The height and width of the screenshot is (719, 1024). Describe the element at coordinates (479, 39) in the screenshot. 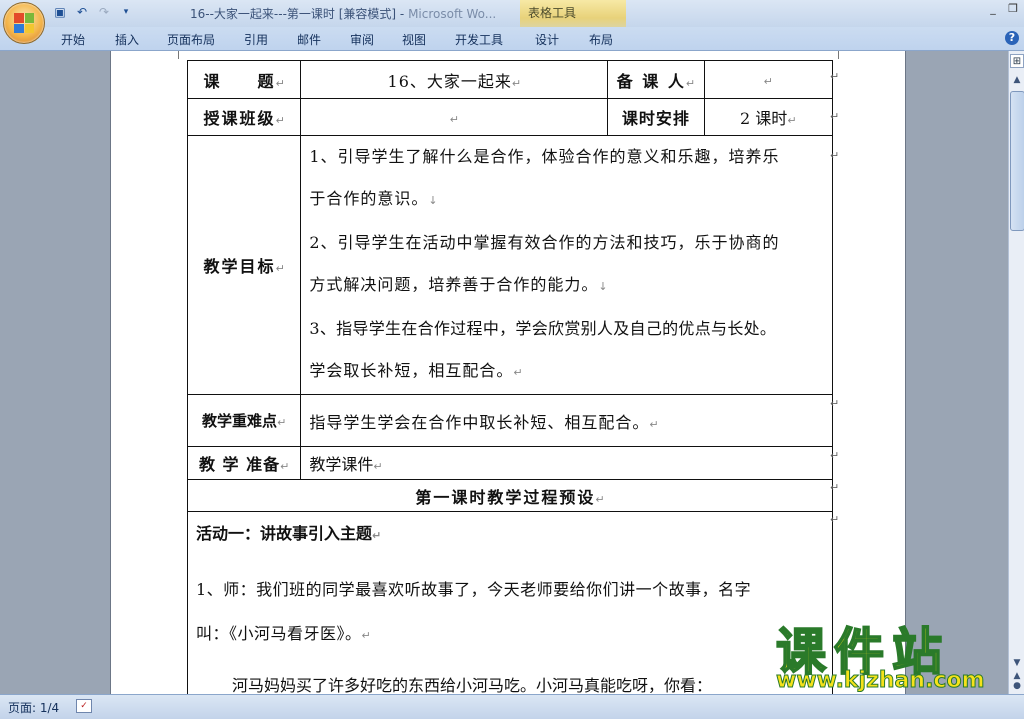

I see `tab-developer: 开发工具` at that location.